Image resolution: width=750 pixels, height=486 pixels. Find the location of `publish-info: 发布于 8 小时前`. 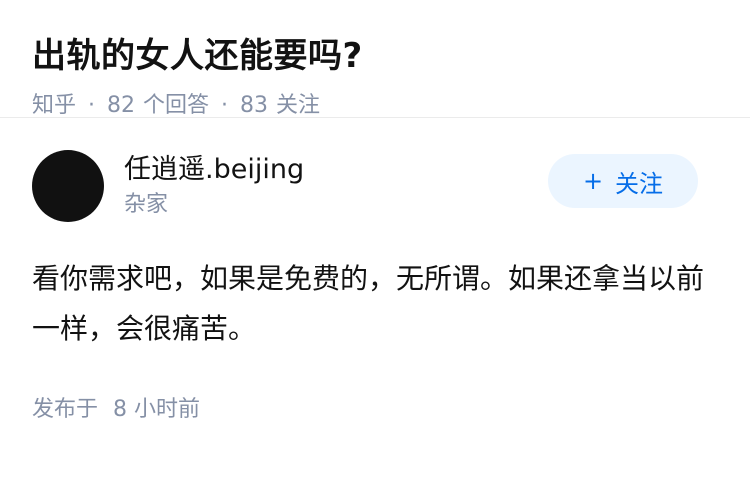

publish-info: 发布于 8 小时前 is located at coordinates (375, 410).